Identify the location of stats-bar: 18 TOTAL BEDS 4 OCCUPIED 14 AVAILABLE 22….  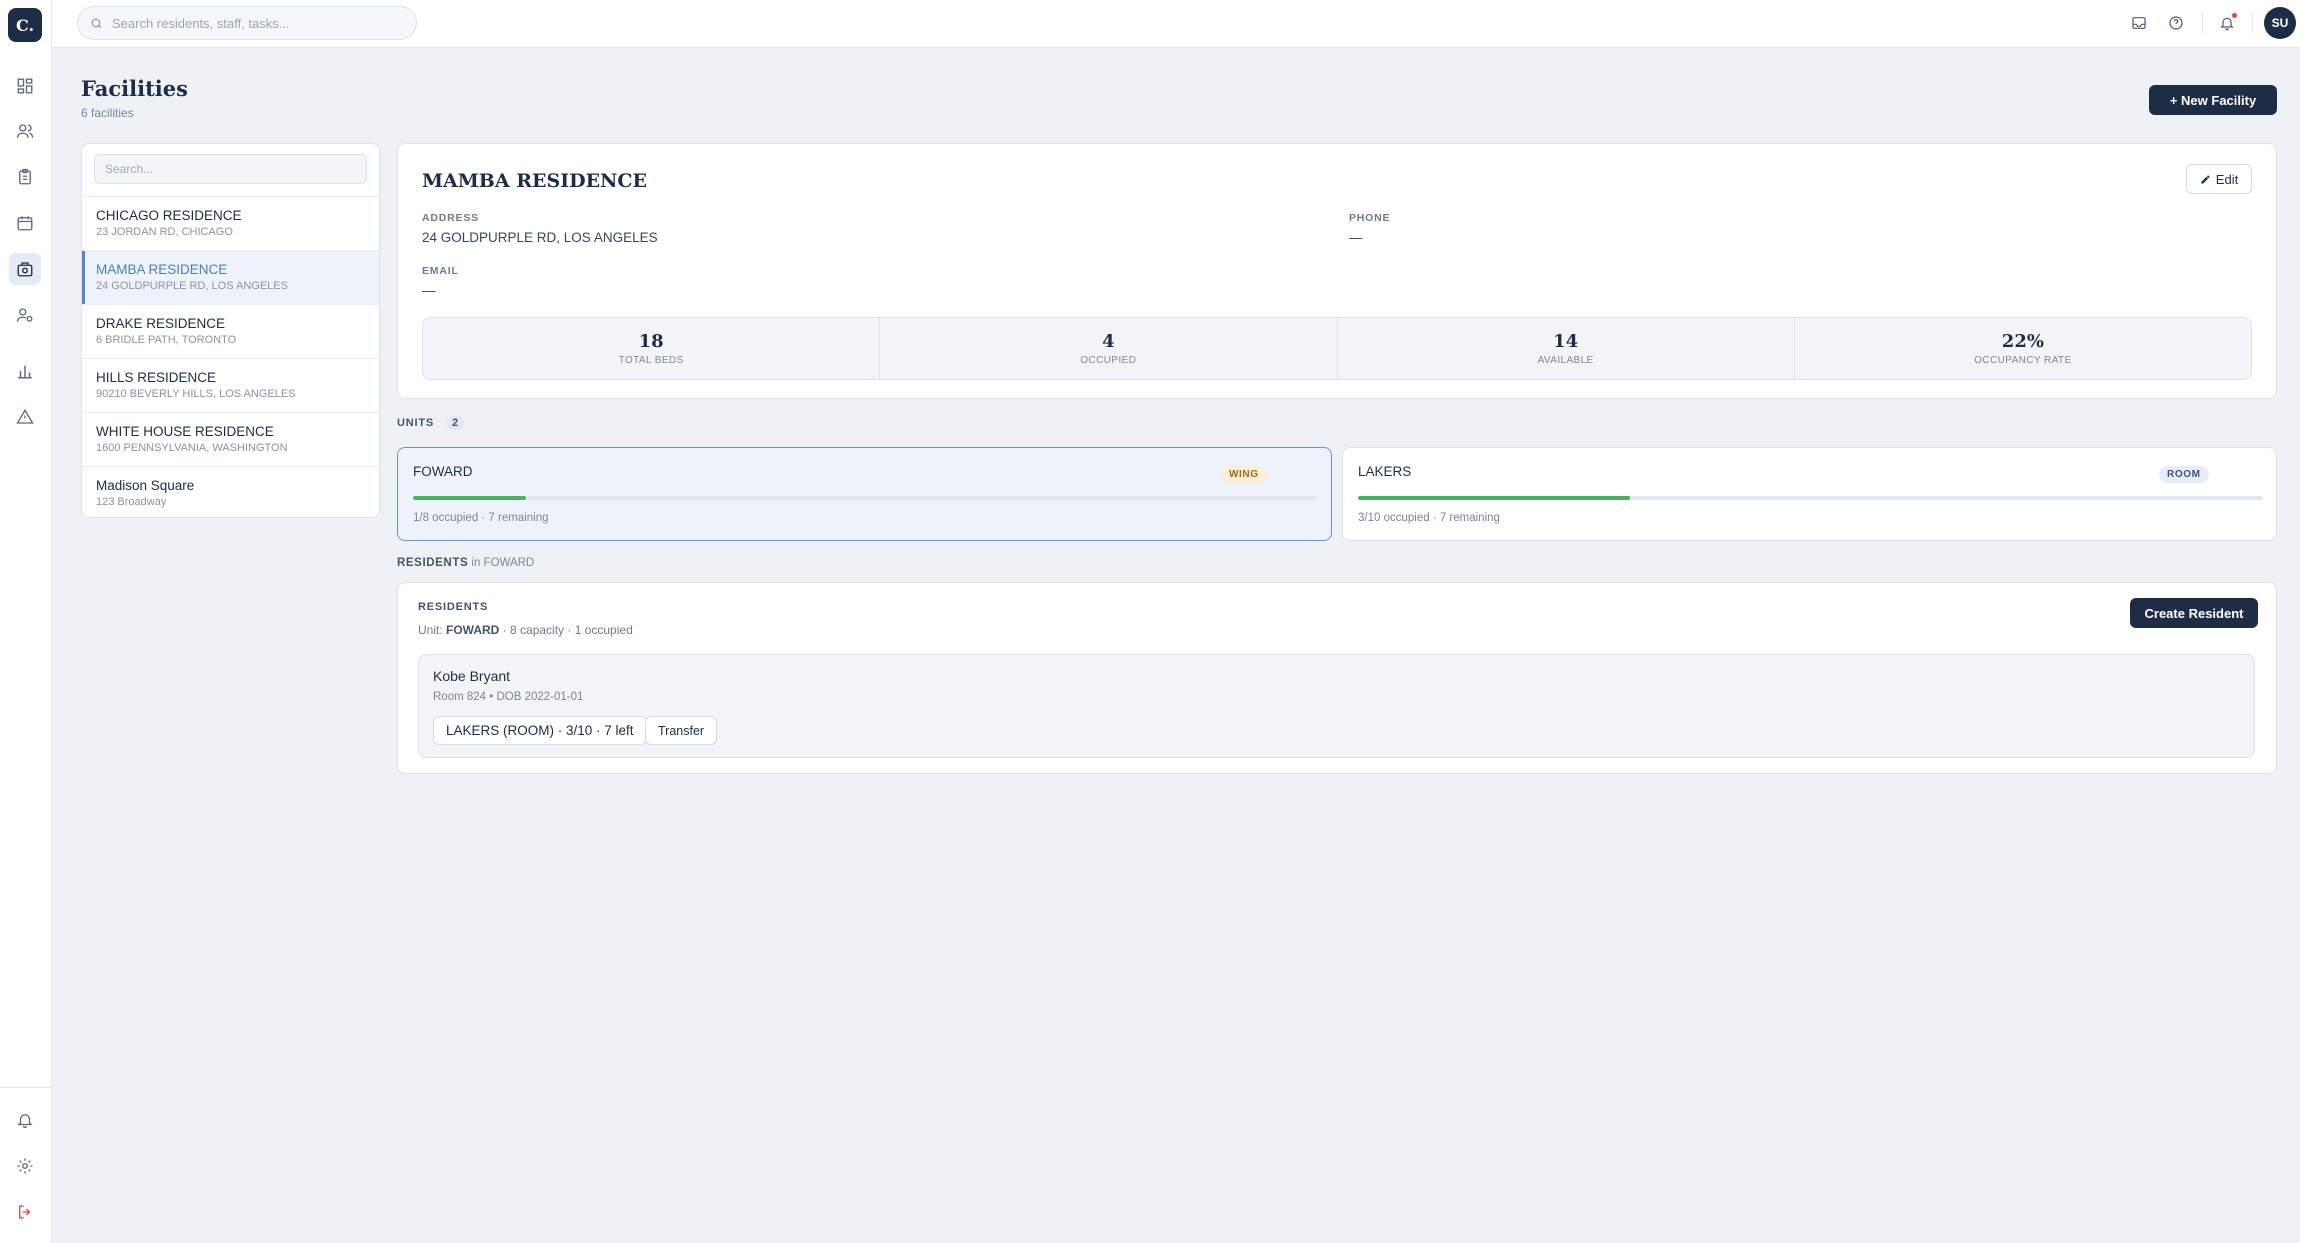
(1337, 348).